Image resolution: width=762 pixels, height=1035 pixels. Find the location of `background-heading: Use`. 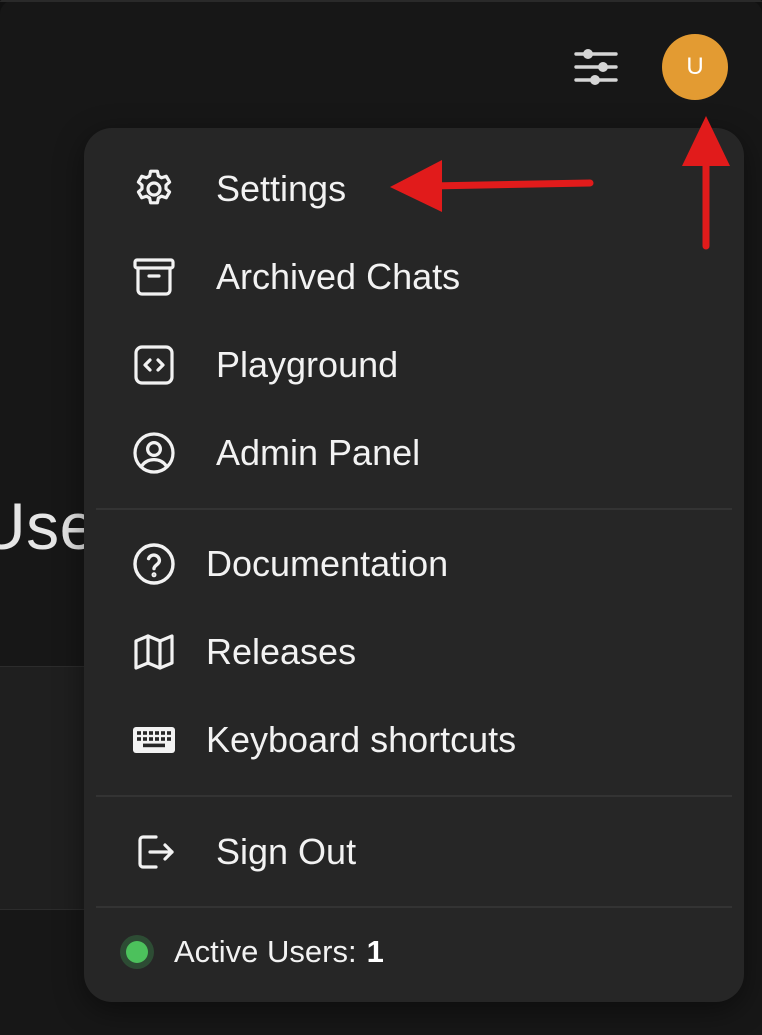

background-heading: Use is located at coordinates (48, 526).